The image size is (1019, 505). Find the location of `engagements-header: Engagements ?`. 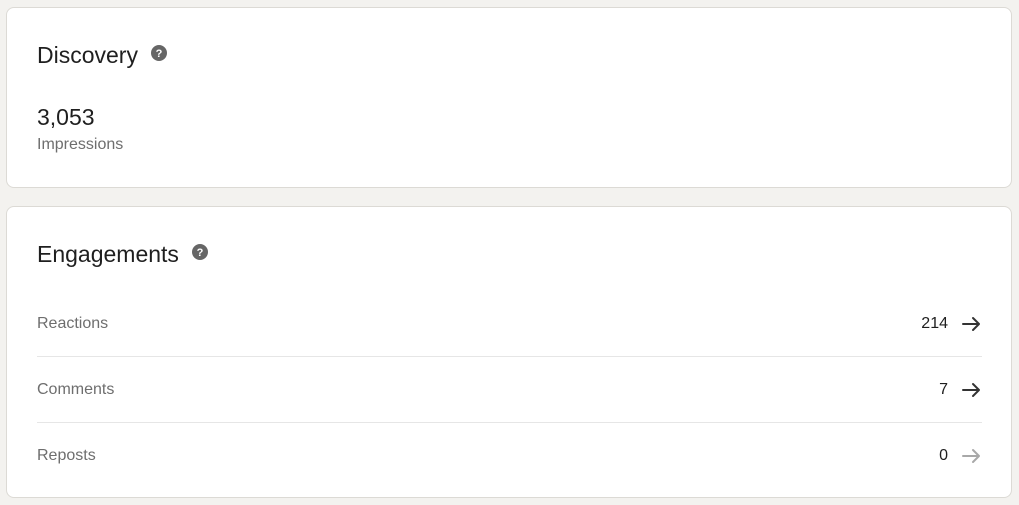

engagements-header: Engagements ? is located at coordinates (122, 254).